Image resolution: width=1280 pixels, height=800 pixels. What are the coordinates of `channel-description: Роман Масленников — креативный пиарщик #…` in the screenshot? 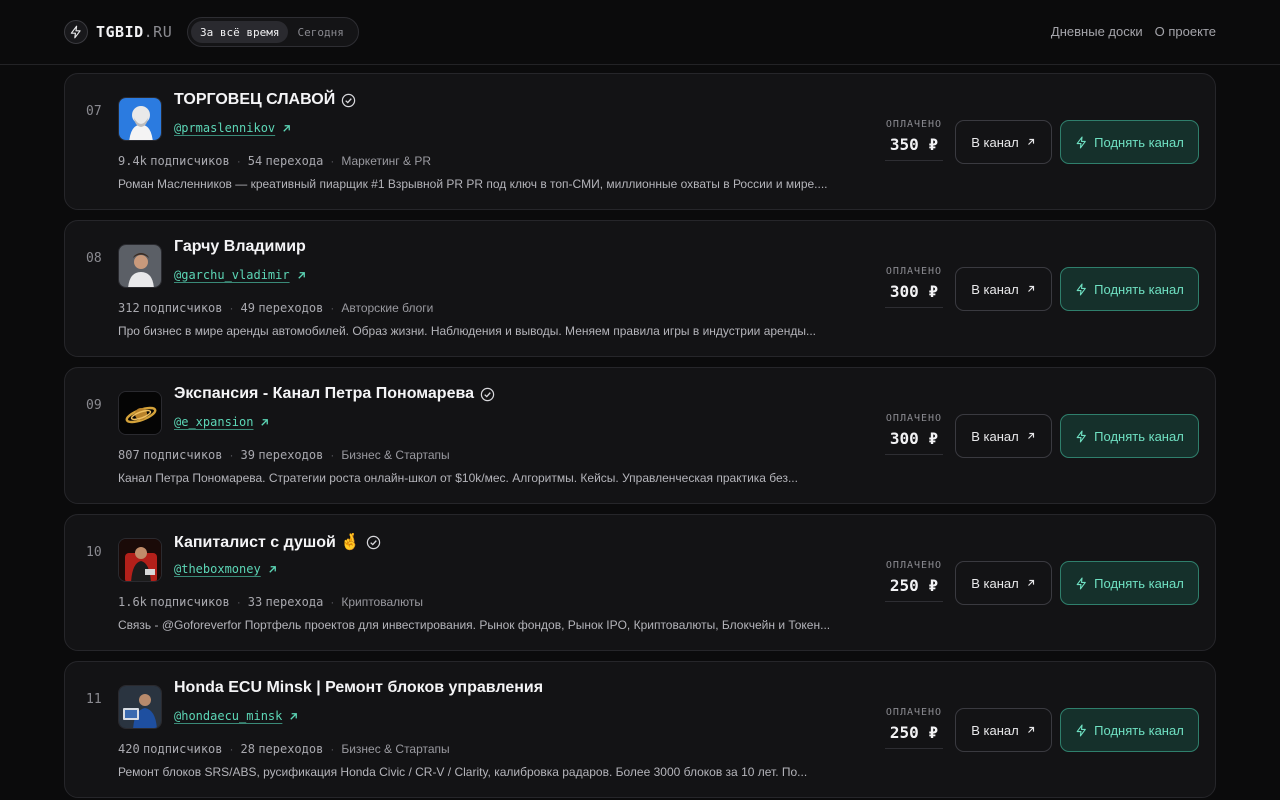 It's located at (473, 184).